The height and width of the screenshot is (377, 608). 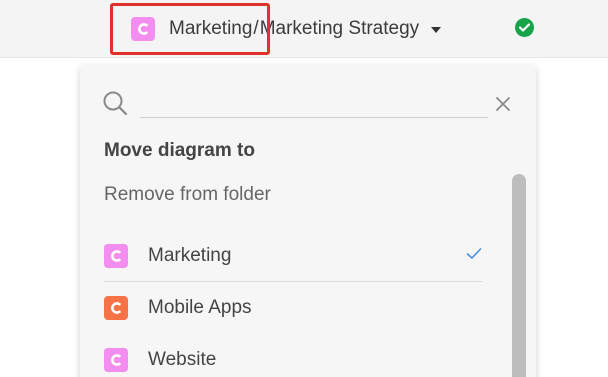 What do you see at coordinates (339, 29) in the screenshot?
I see `breadcrumb-diagram-title: Marketing Strategy` at bounding box center [339, 29].